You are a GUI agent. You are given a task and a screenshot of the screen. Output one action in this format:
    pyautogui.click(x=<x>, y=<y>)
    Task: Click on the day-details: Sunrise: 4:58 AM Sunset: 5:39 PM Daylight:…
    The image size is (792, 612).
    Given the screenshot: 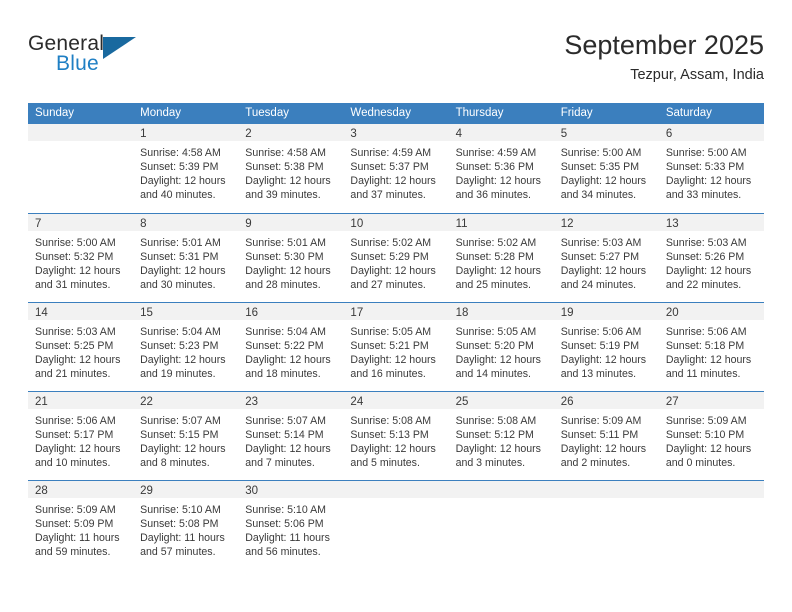 What is the action you would take?
    pyautogui.click(x=185, y=171)
    